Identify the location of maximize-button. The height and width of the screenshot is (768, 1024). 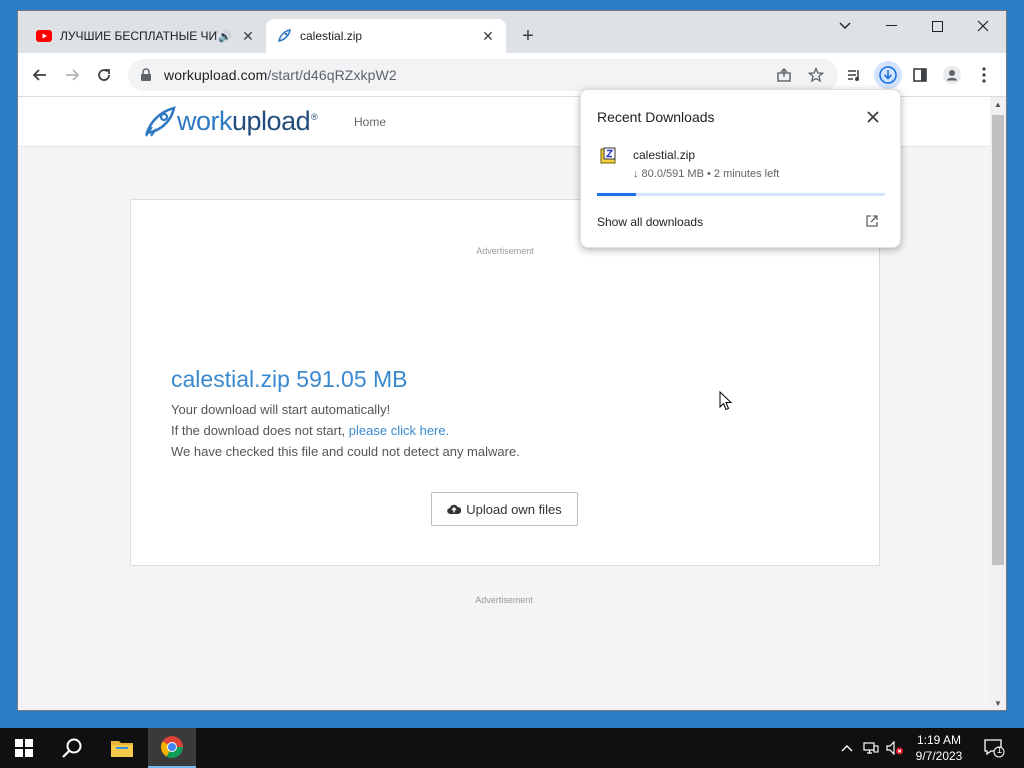
(937, 26).